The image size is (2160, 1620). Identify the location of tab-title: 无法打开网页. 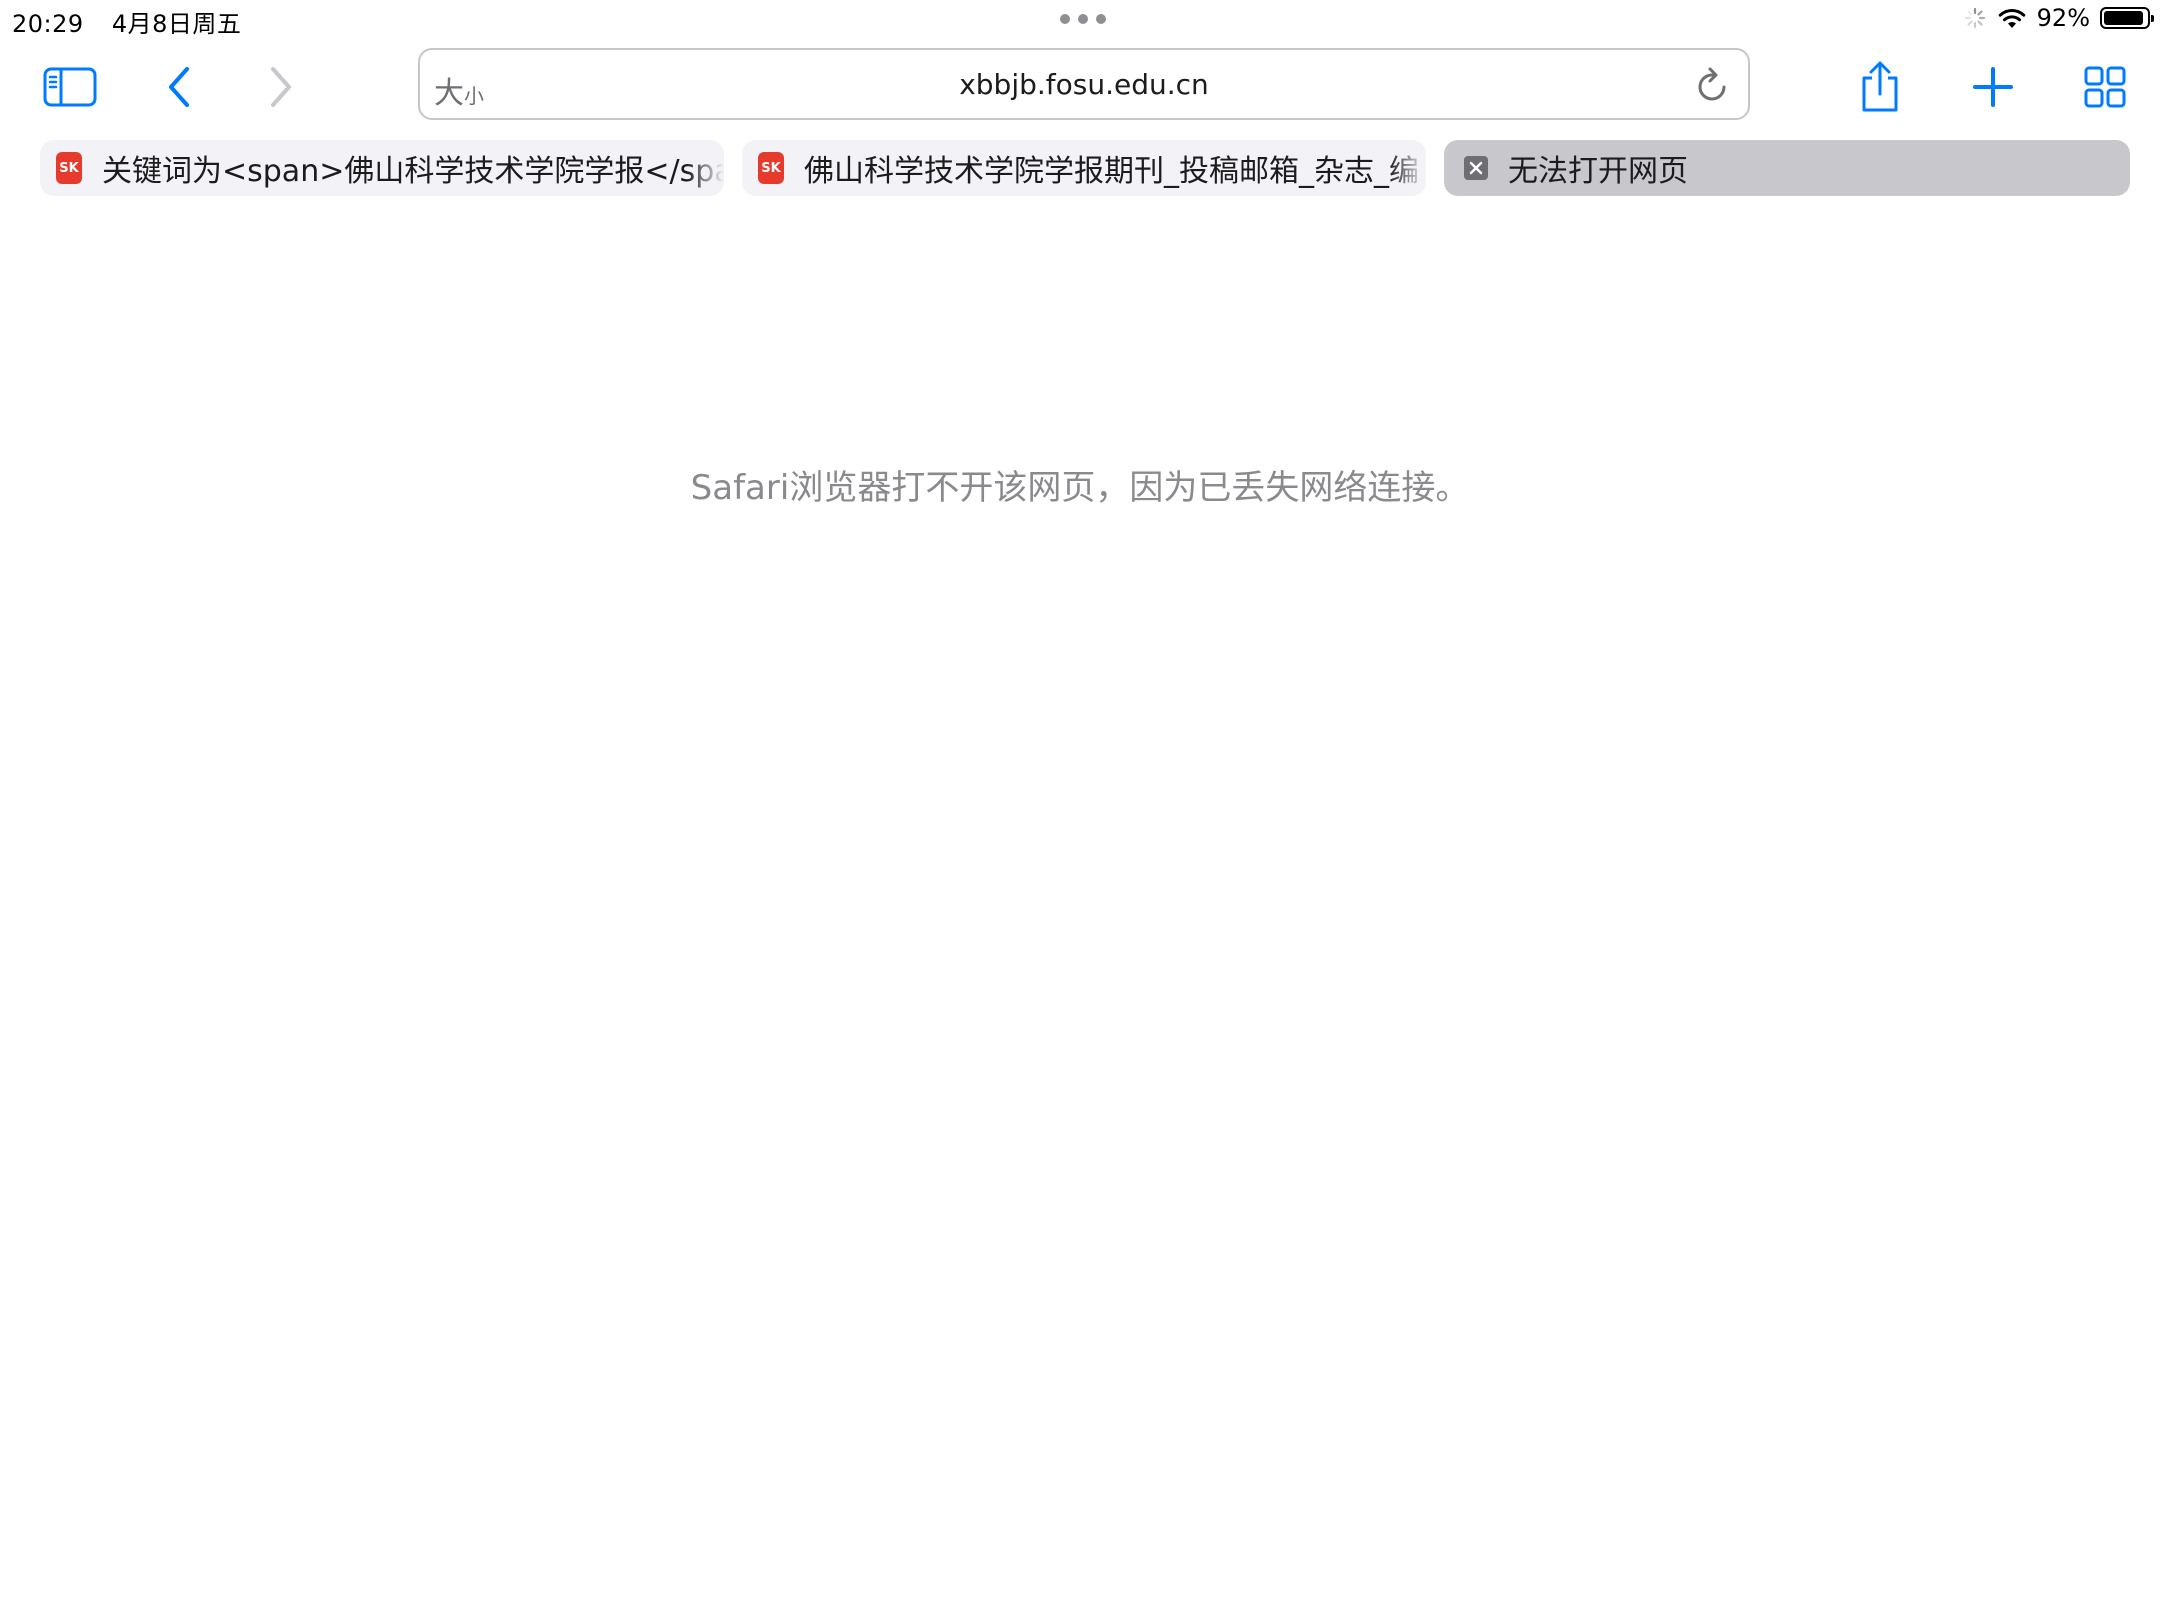
(1598, 171).